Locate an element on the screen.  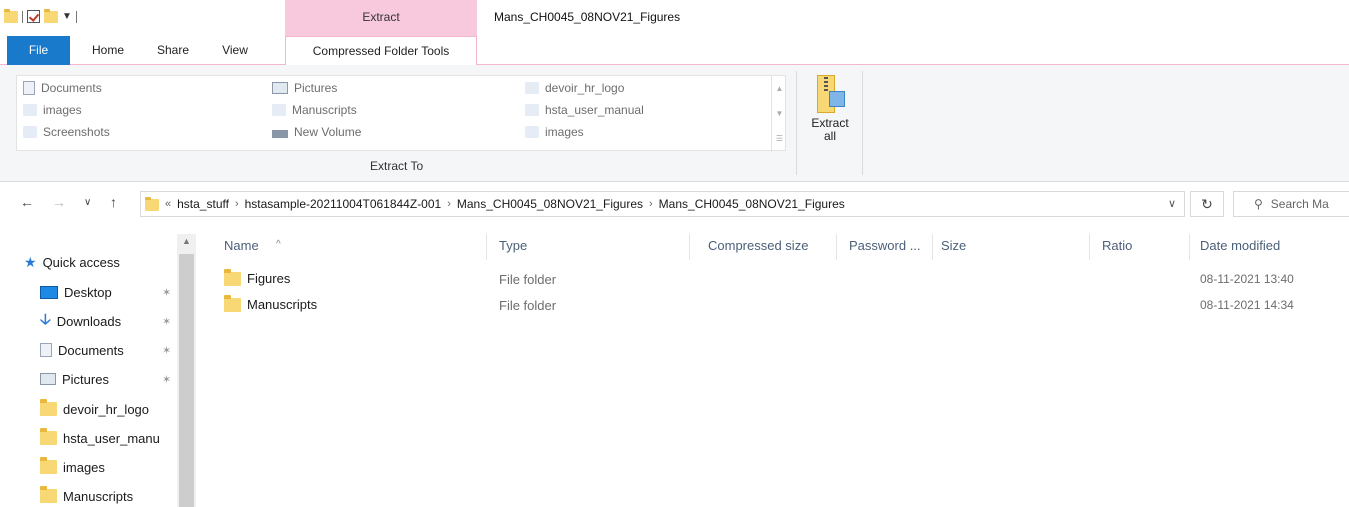
refresh-icon: ↻ is located at coordinates (1207, 204).